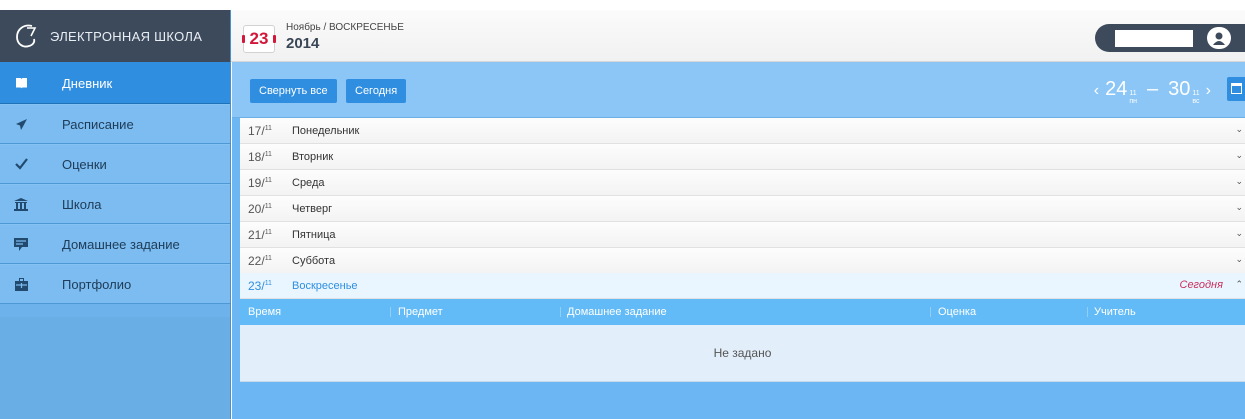 The height and width of the screenshot is (419, 1245). Describe the element at coordinates (742, 286) in the screenshot. I see `day-row-sunday-today: 23/11 Воскресенье Сегодня ⌃` at that location.